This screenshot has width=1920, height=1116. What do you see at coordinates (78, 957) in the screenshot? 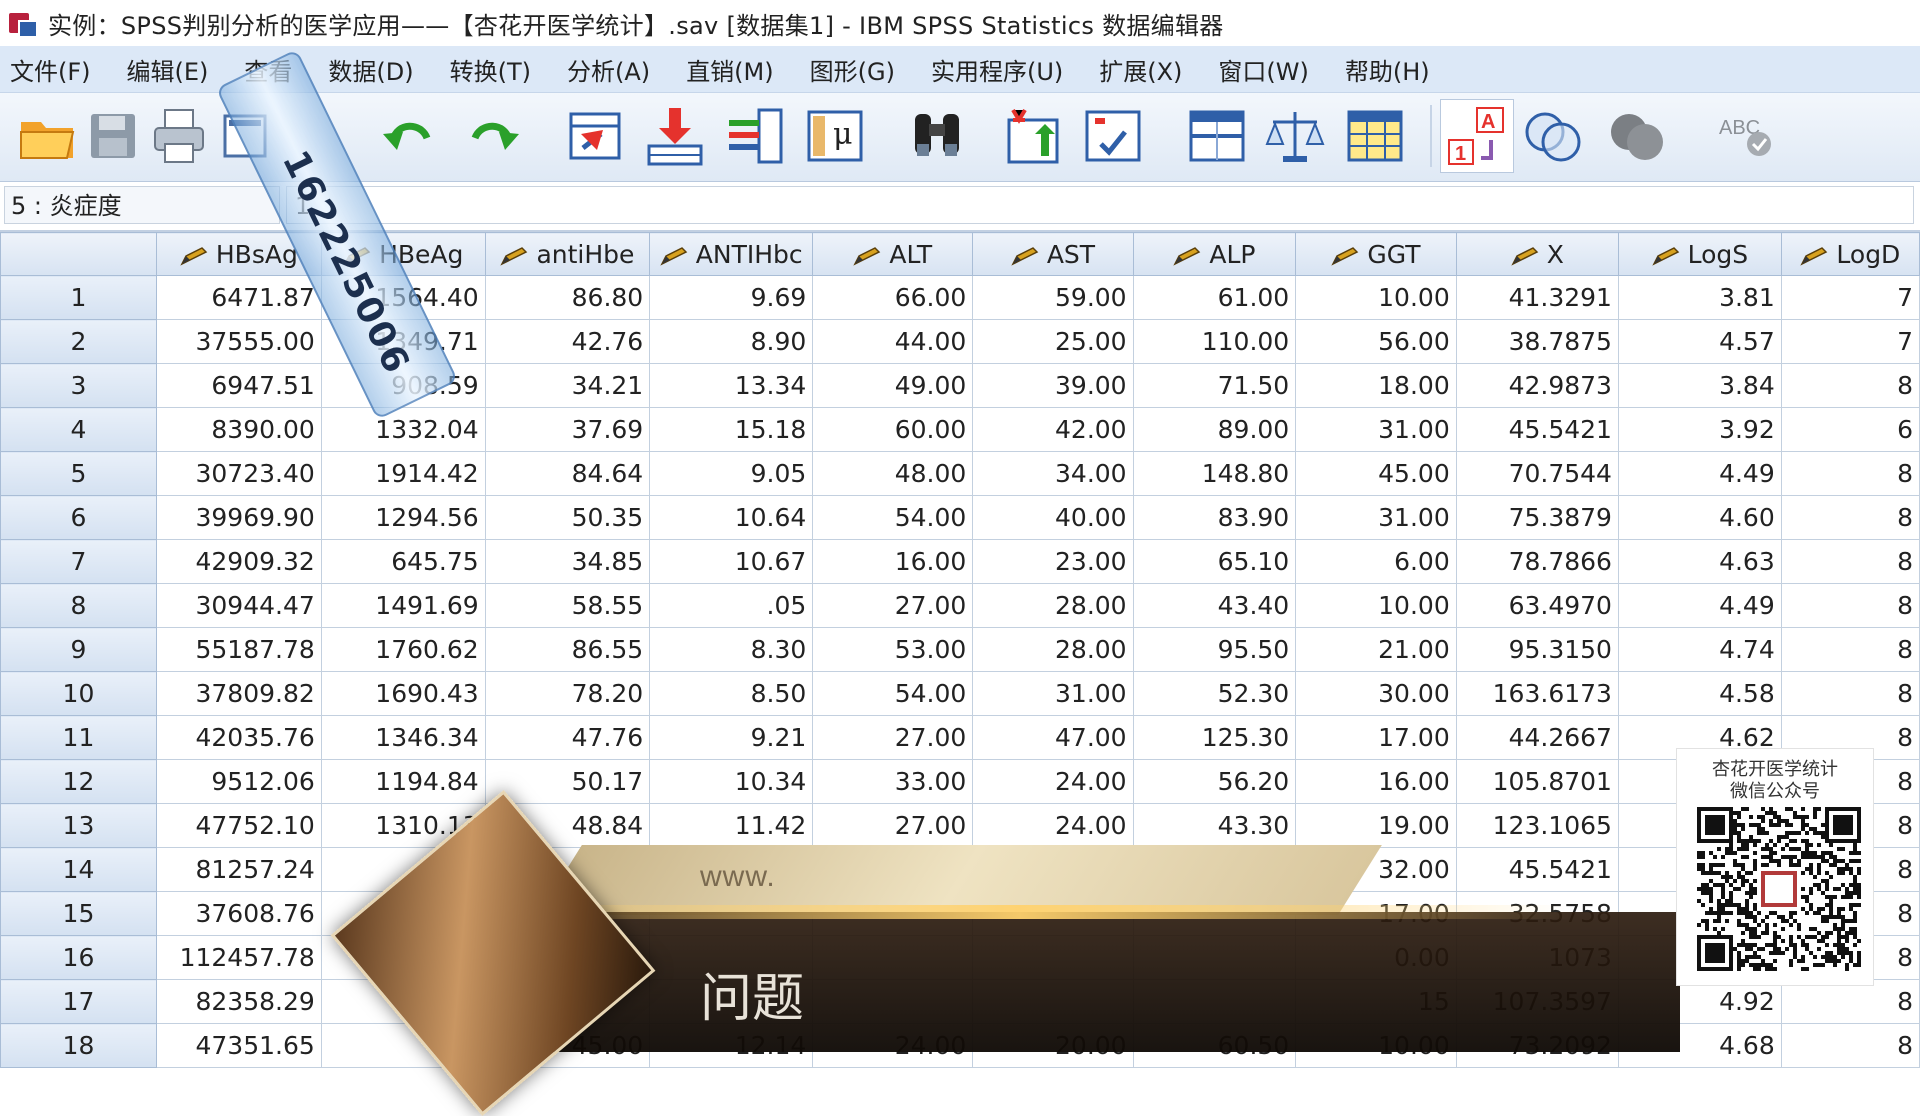
I see `row-number: 16` at bounding box center [78, 957].